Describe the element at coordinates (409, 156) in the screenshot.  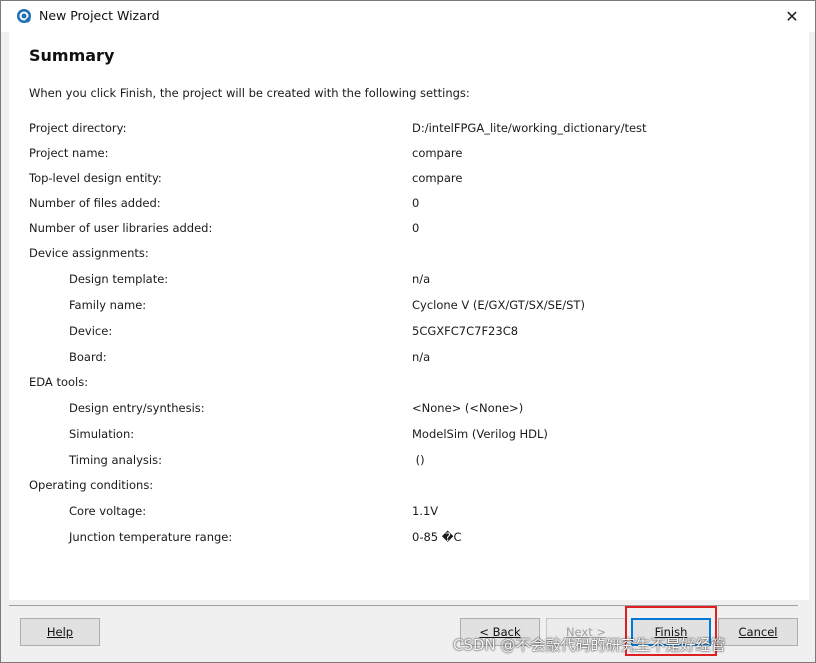
I see `setting-row: Project name: compare` at that location.